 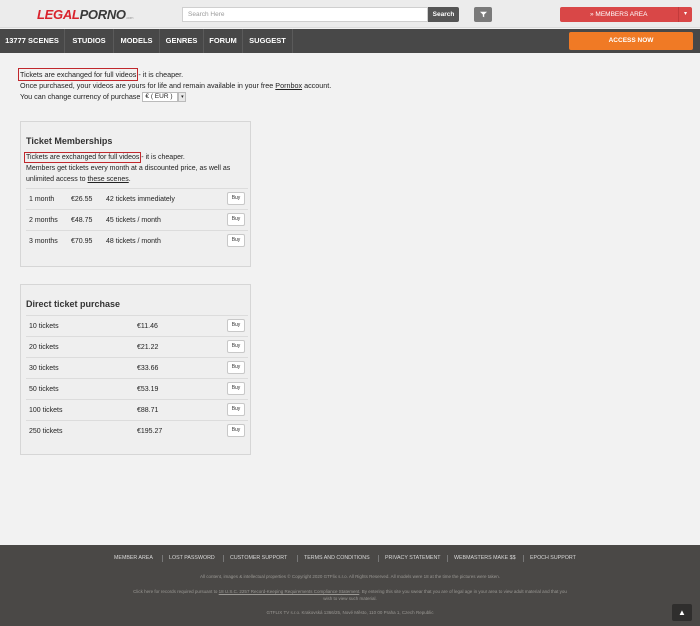 What do you see at coordinates (133, 241) in the screenshot?
I see `plan-tickets: 48 tickets / month` at bounding box center [133, 241].